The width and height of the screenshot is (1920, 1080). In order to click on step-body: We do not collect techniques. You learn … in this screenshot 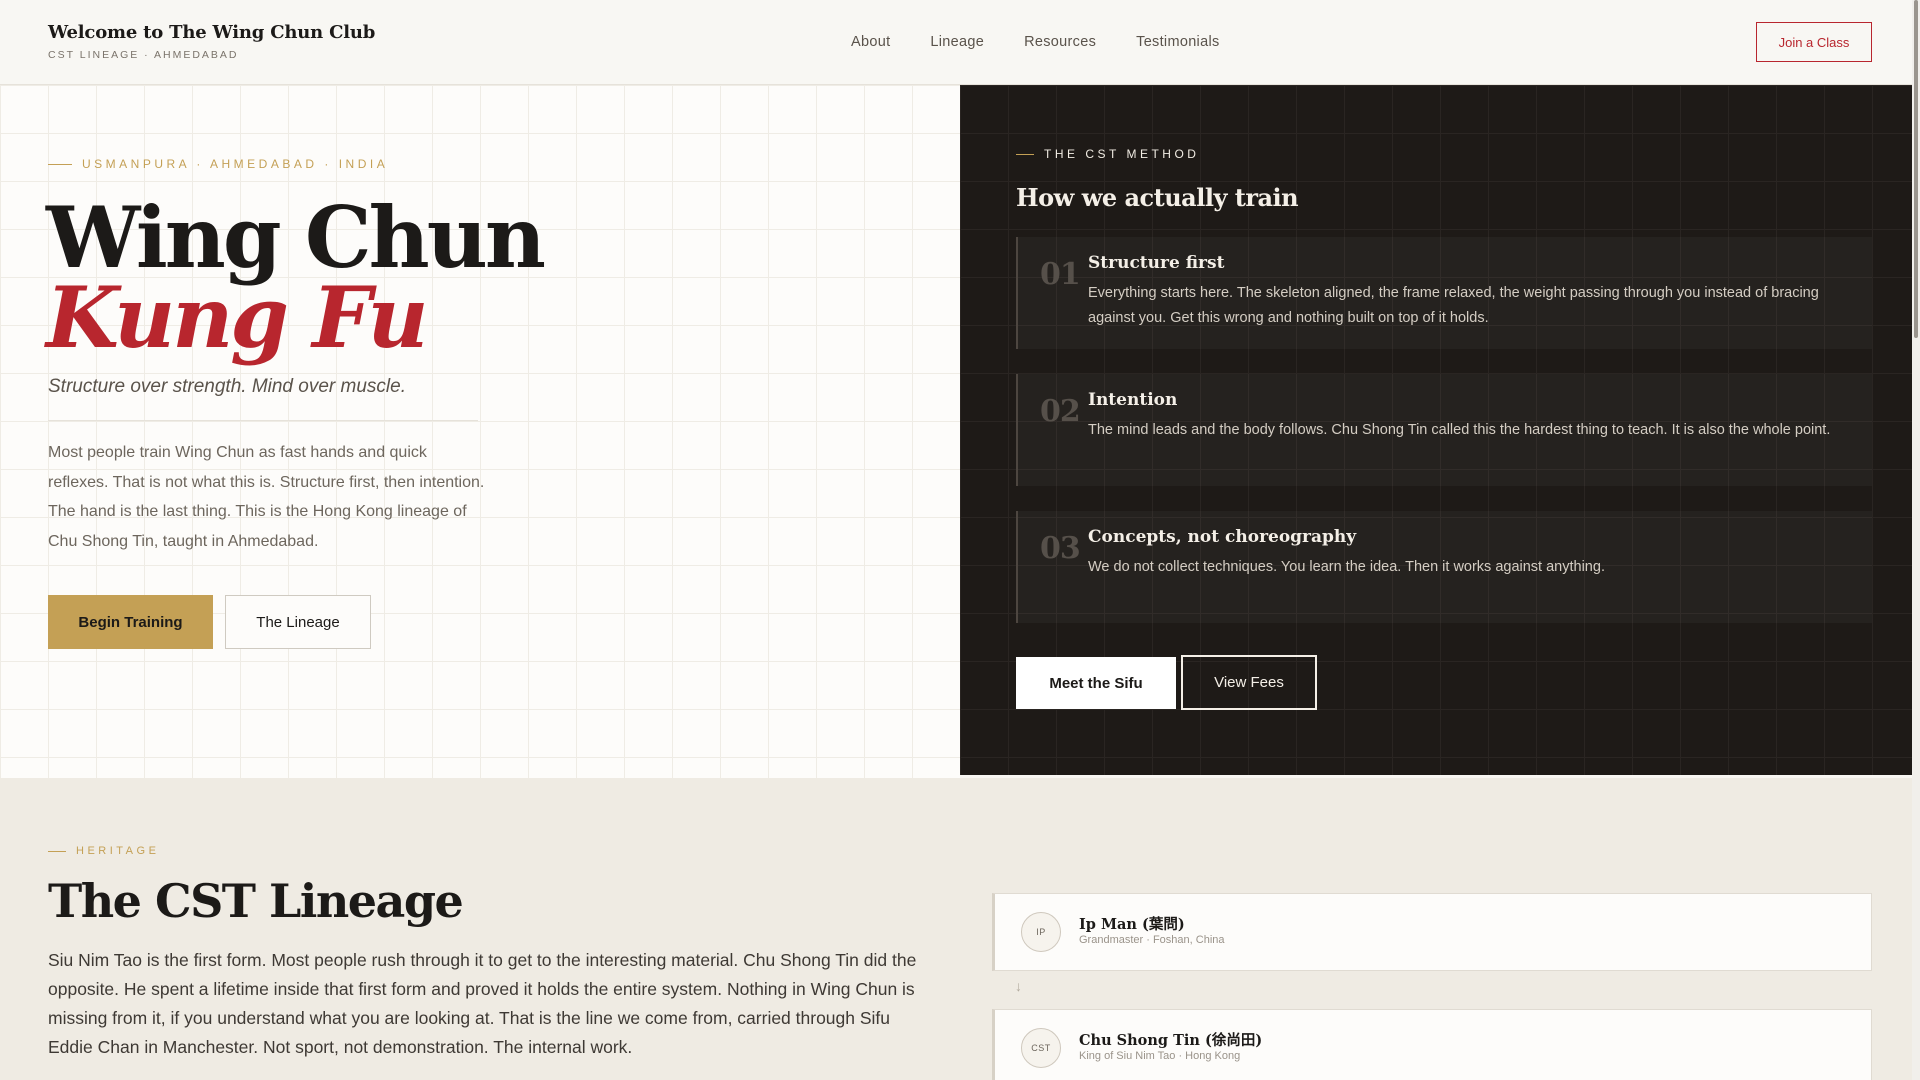, I will do `click(1346, 567)`.